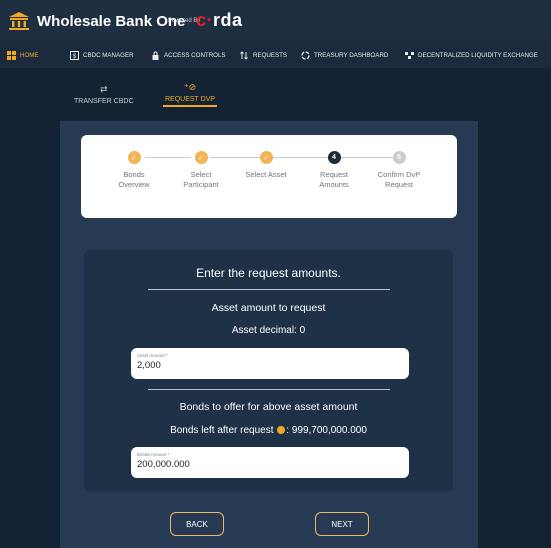 Image resolution: width=551 pixels, height=548 pixels. I want to click on subtab-bar: ⇄ TRANSFER CBDC ⁺⊘ REQUEST DVP, so click(275, 94).